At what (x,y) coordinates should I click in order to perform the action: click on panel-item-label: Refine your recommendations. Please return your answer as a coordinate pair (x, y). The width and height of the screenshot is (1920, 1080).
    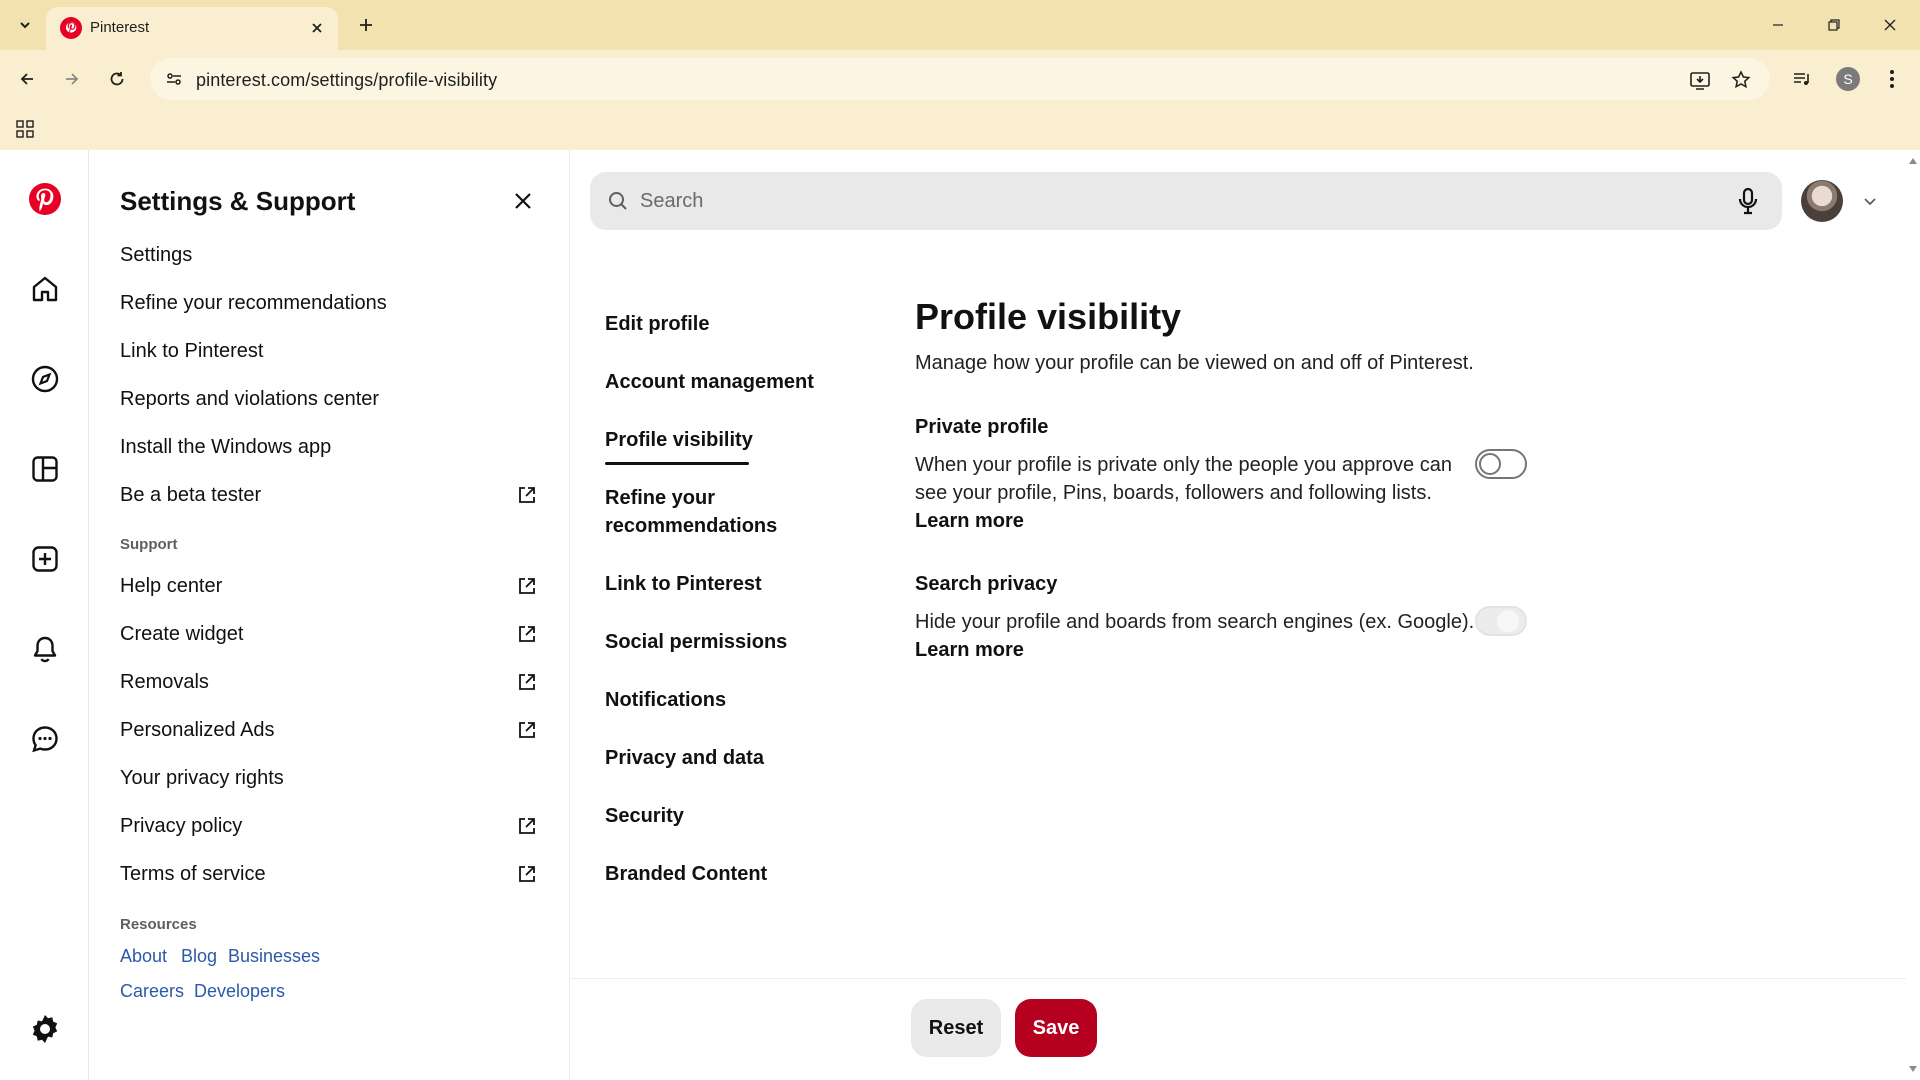
    Looking at the image, I should click on (253, 302).